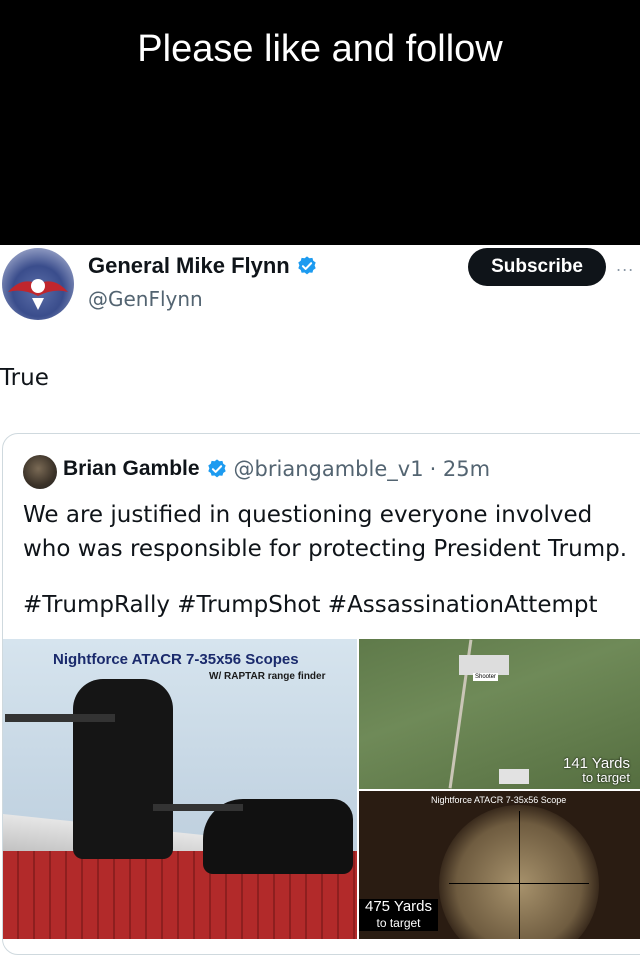 Image resolution: width=640 pixels, height=955 pixels. Describe the element at coordinates (596, 763) in the screenshot. I see `aerial-distance-value: 141 Yards` at that location.